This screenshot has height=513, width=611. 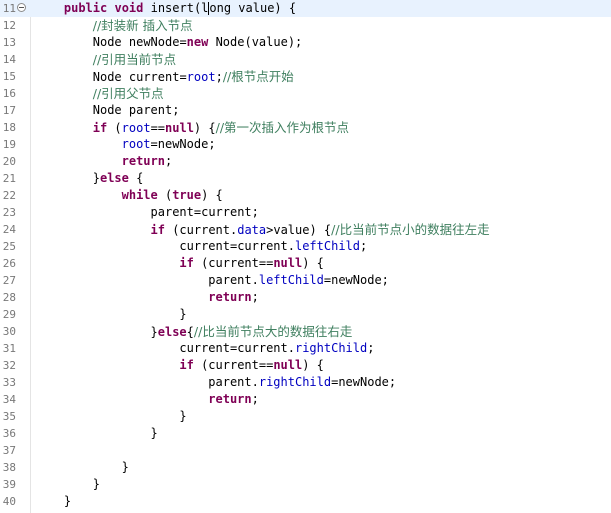 I want to click on code-line-36: 36}, so click(x=305, y=433).